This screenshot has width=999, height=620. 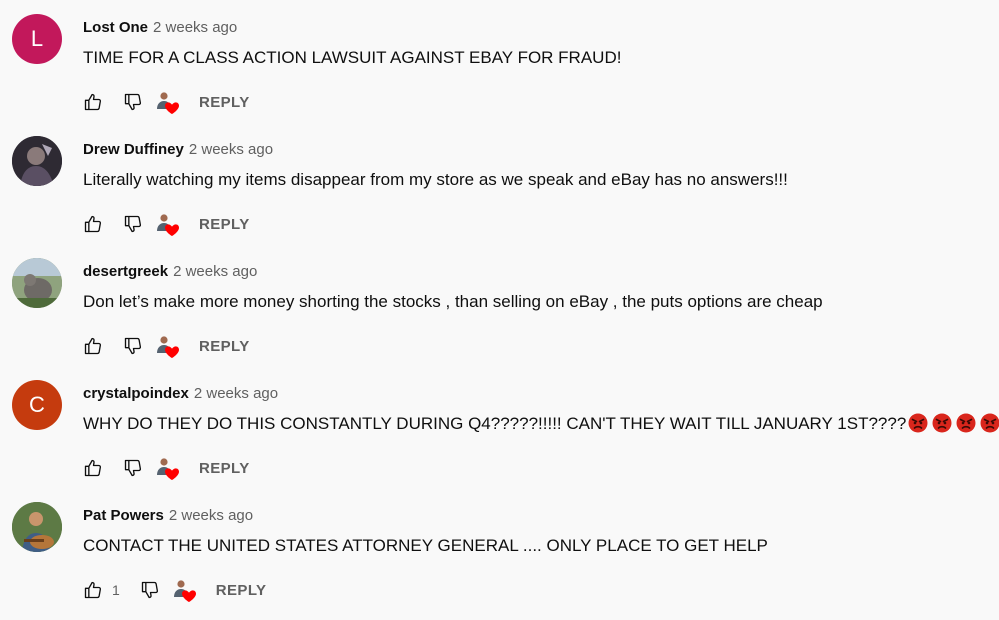 What do you see at coordinates (136, 393) in the screenshot?
I see `author-name: crystalpoindex` at bounding box center [136, 393].